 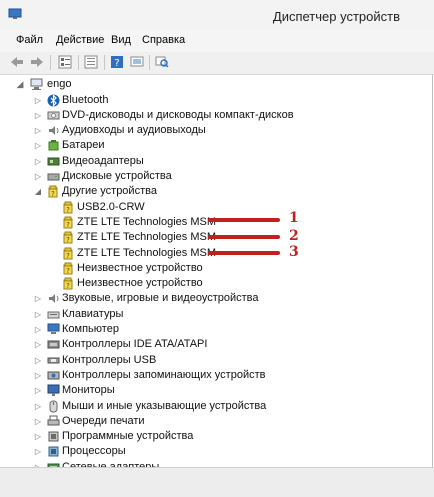 What do you see at coordinates (215, 161) in the screenshot?
I see `tree-category-item: ▷ Видеоадаптеры` at bounding box center [215, 161].